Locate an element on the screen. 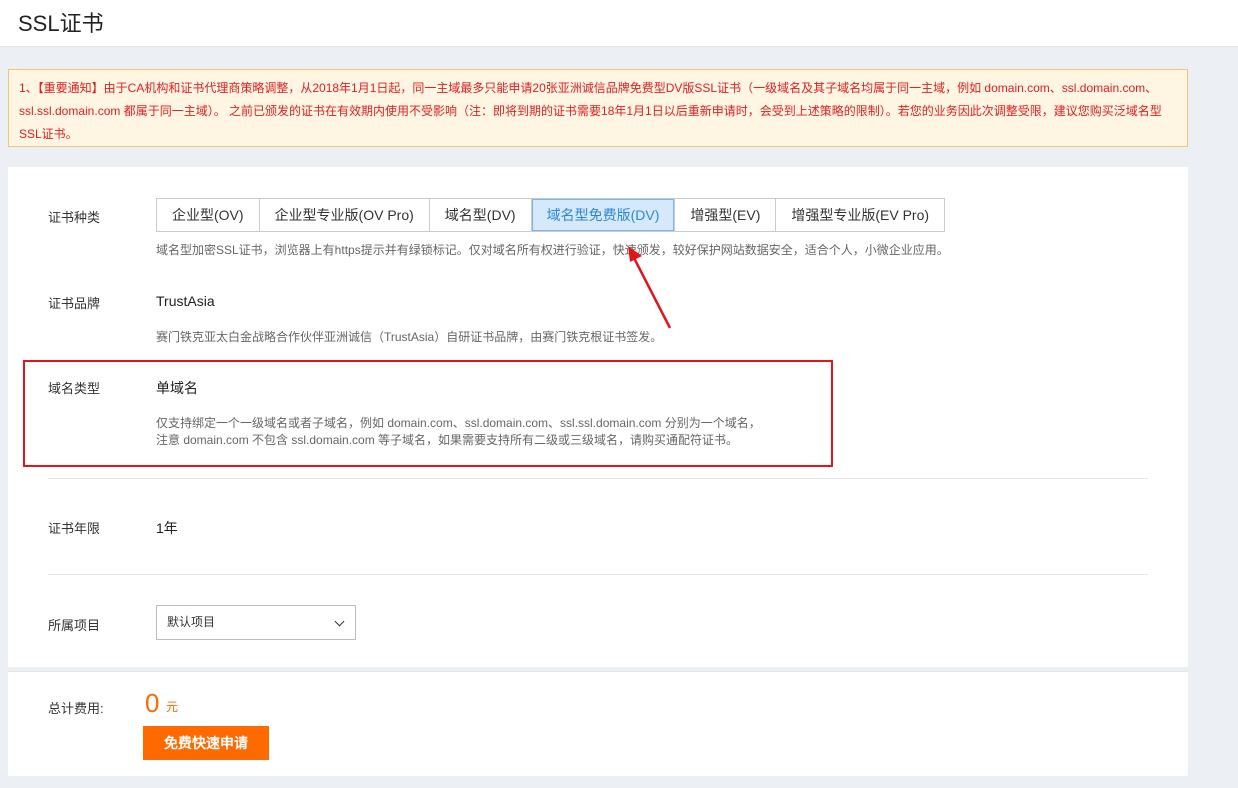 Image resolution: width=1238 pixels, height=788 pixels. annotation-arrow-icon is located at coordinates (650, 287).